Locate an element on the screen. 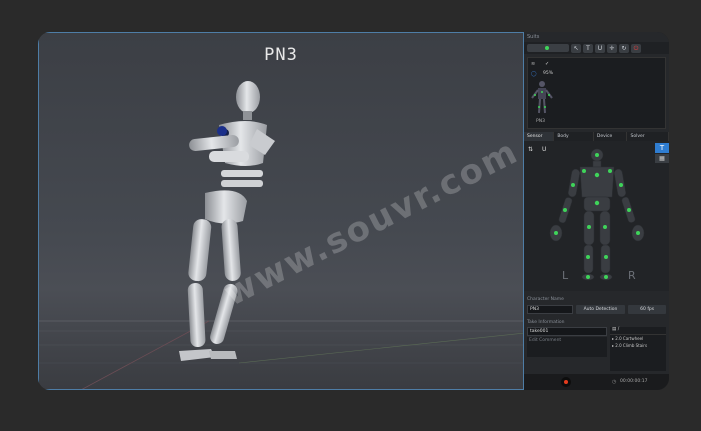  left-side-label: L is located at coordinates (565, 275).